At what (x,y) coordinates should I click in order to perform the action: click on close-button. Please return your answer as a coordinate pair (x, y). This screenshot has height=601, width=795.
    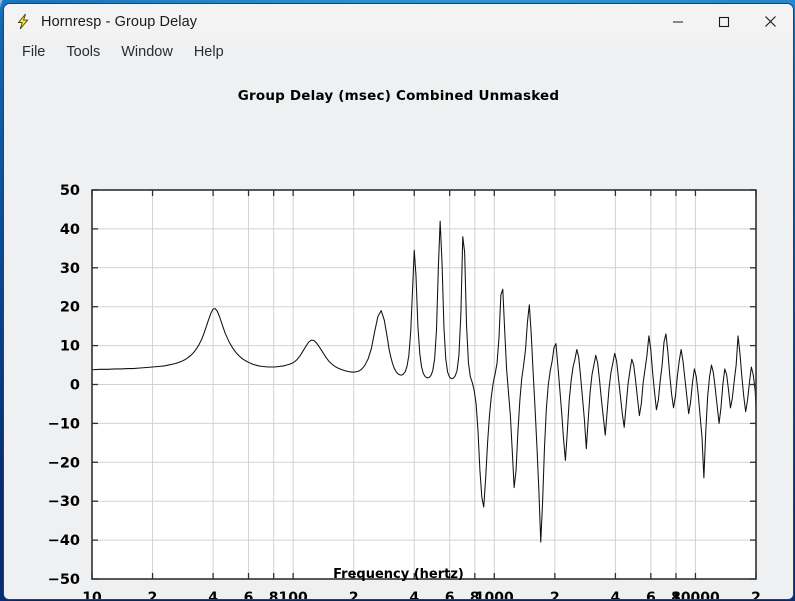
    Looking at the image, I should click on (770, 21).